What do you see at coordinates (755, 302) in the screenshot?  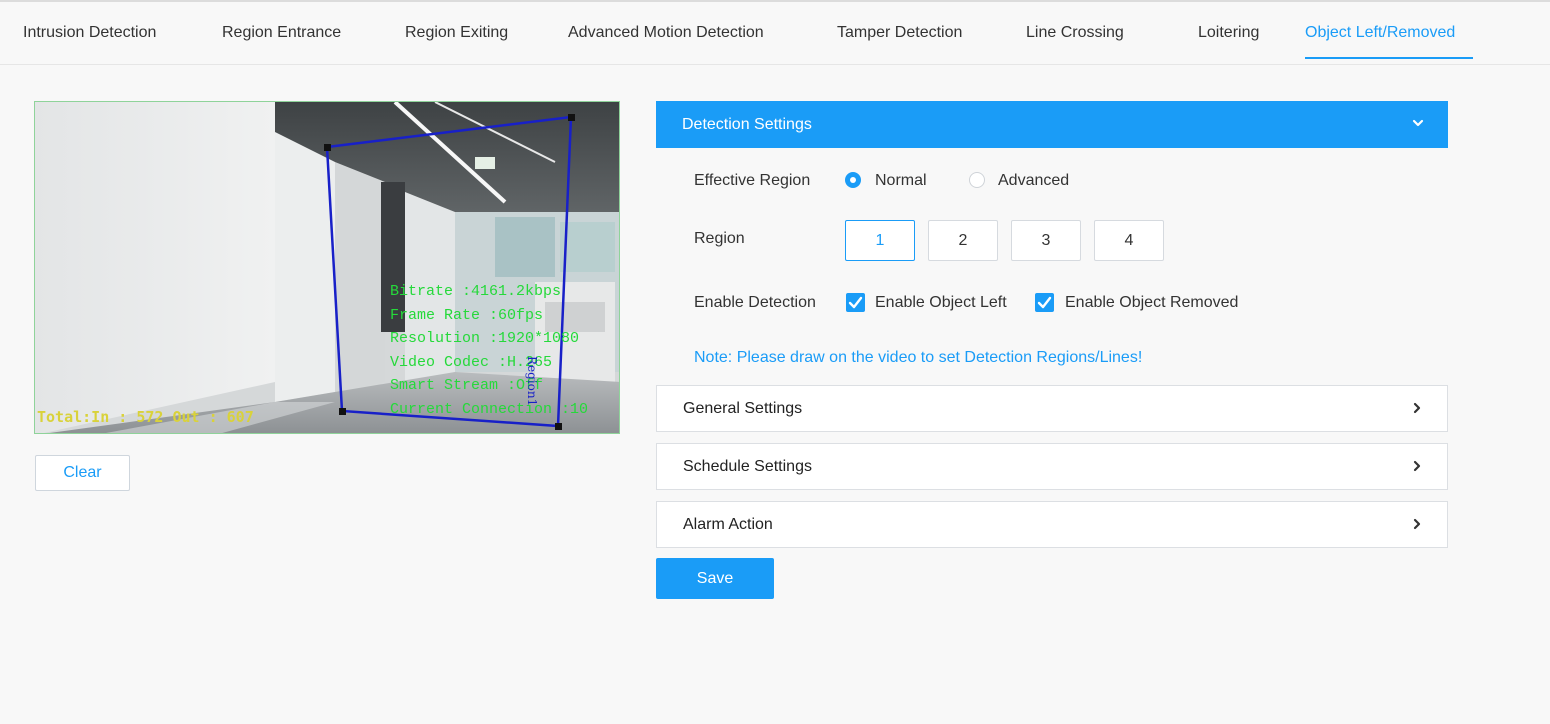 I see `enable-detection-label: Enable Detection` at bounding box center [755, 302].